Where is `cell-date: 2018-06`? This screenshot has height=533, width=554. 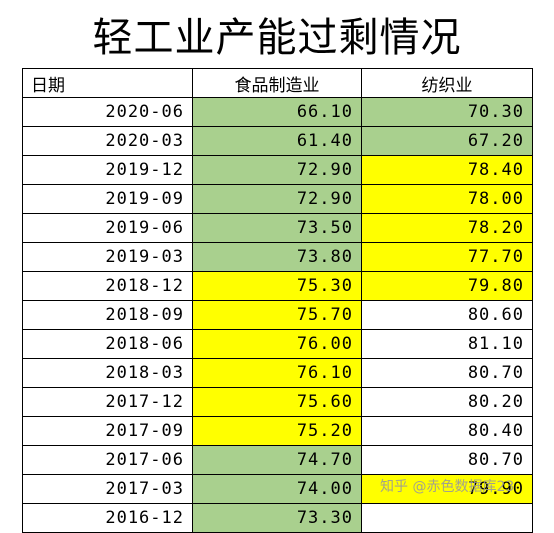
cell-date: 2018-06 is located at coordinates (107, 344).